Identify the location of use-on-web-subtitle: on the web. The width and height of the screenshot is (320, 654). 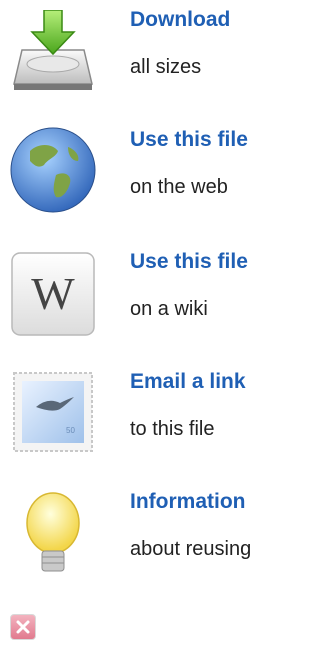
(179, 187).